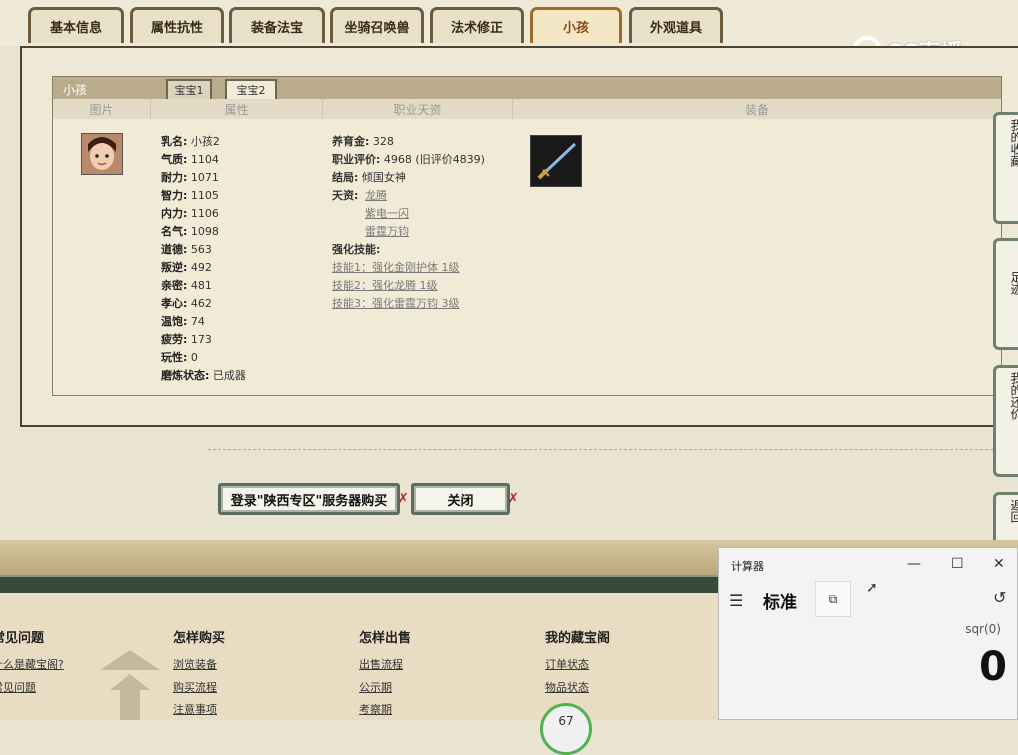  I want to click on login-buy-label: 登录"陕西专区"服务器购买, so click(309, 501).